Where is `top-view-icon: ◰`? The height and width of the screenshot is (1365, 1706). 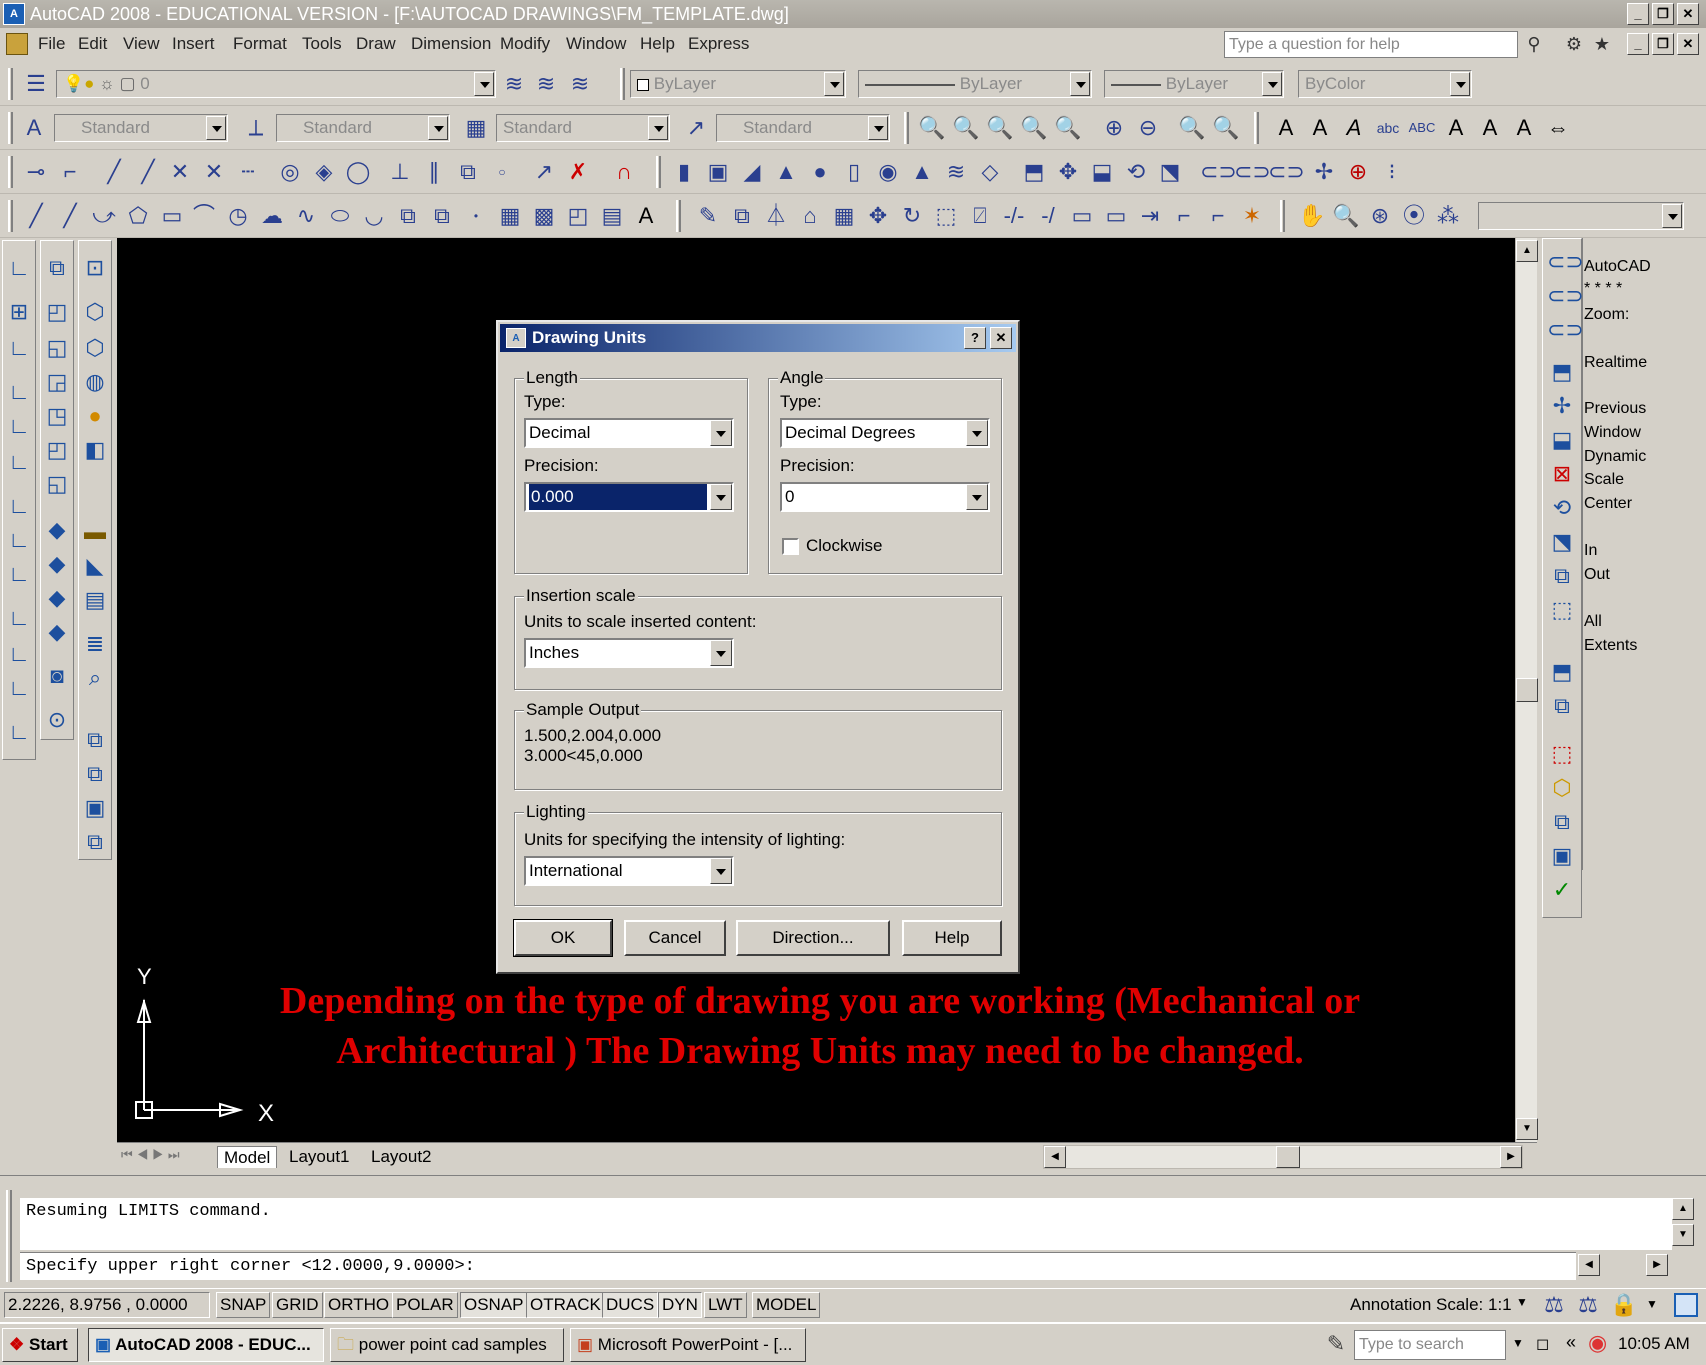 top-view-icon: ◰ is located at coordinates (57, 312).